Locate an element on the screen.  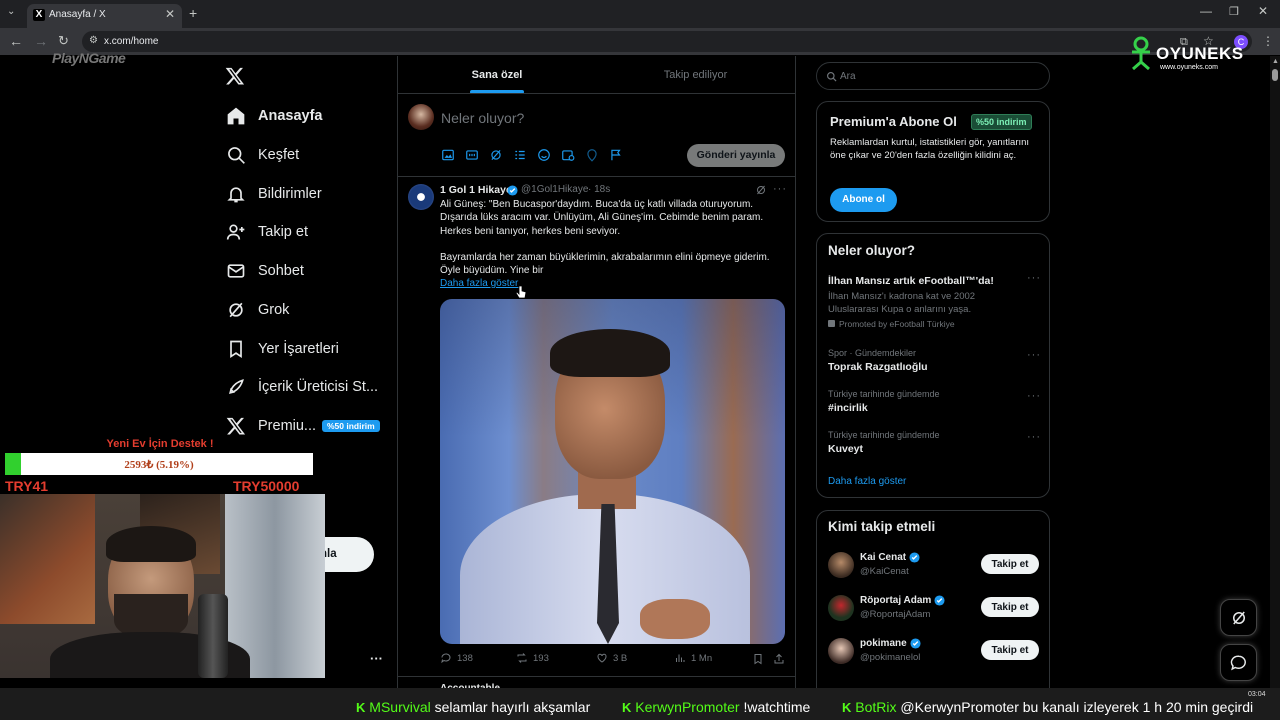
url-text: x.com/home is located at coordinates (131, 41).